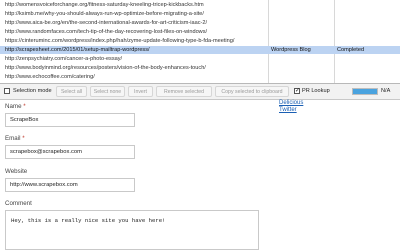 The image size is (400, 250). I want to click on progress-fill, so click(365, 91).